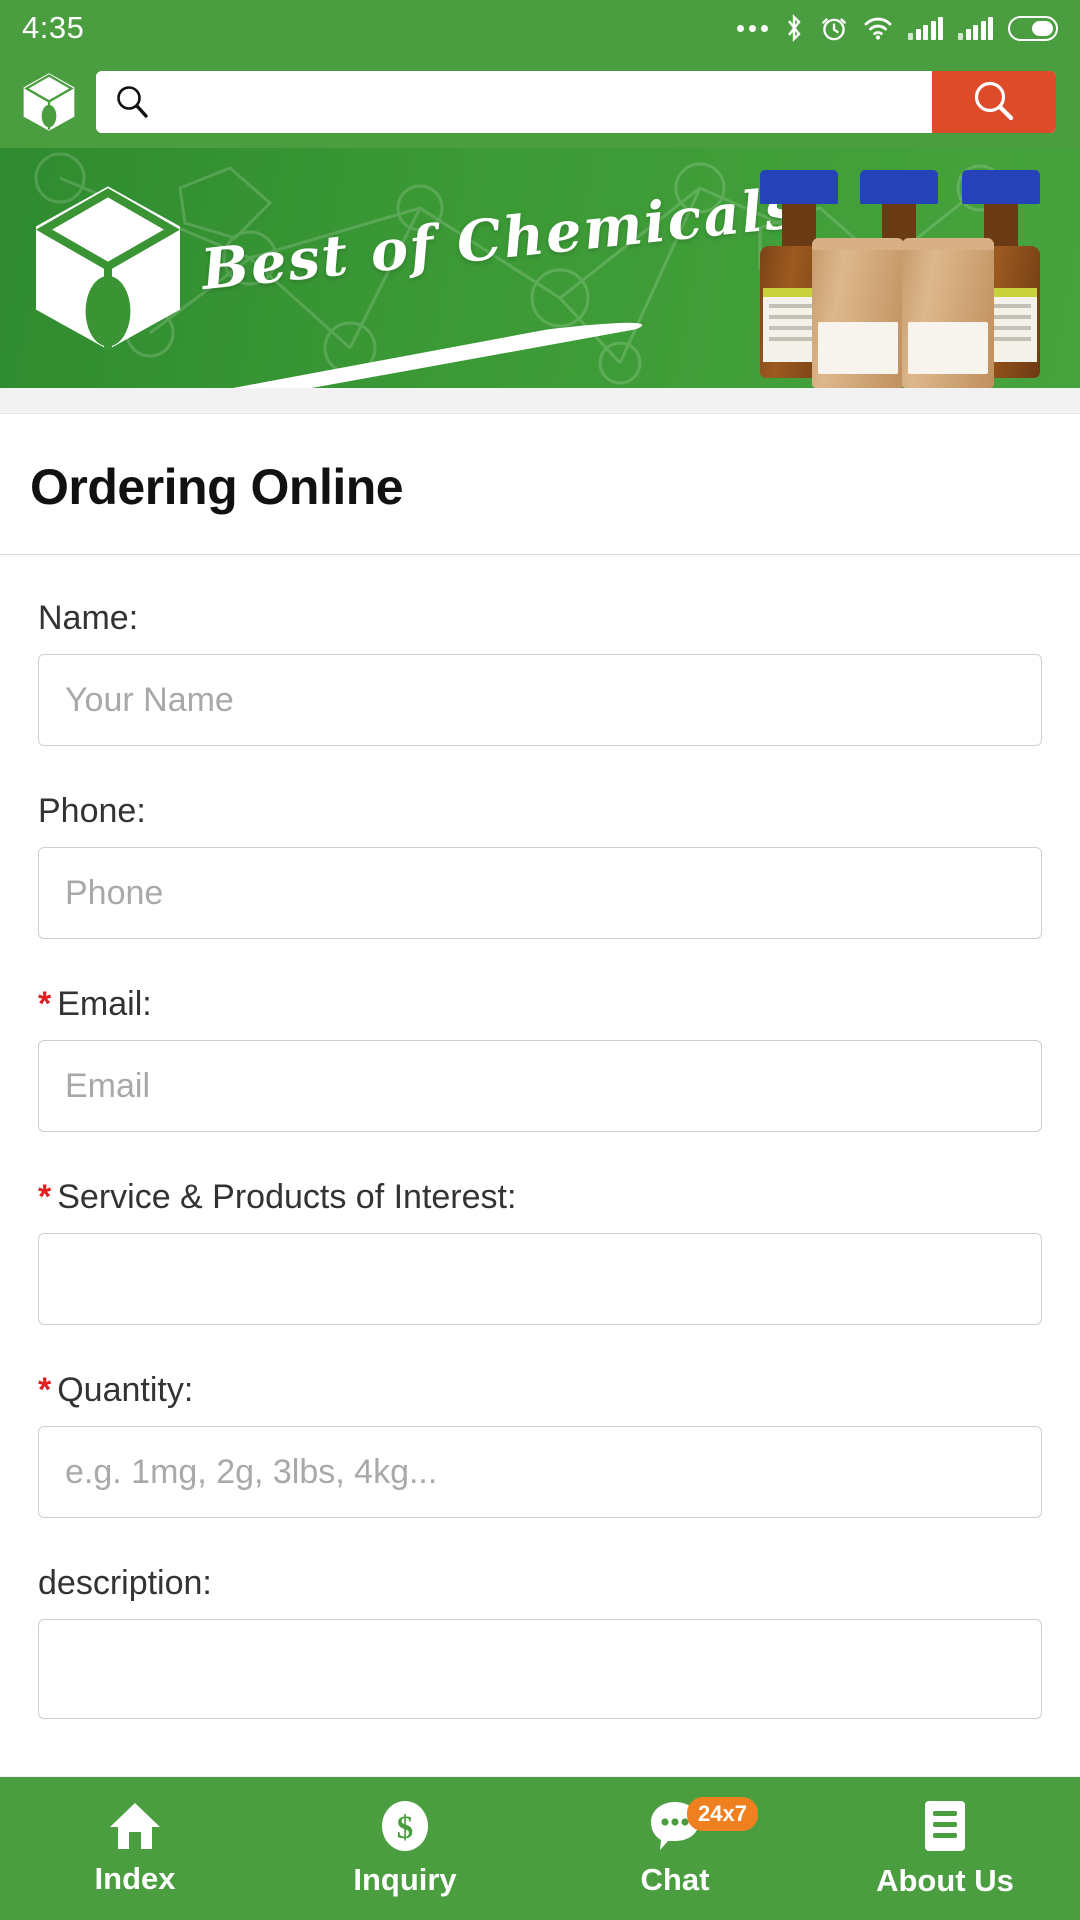  I want to click on tab-index: Index, so click(135, 1848).